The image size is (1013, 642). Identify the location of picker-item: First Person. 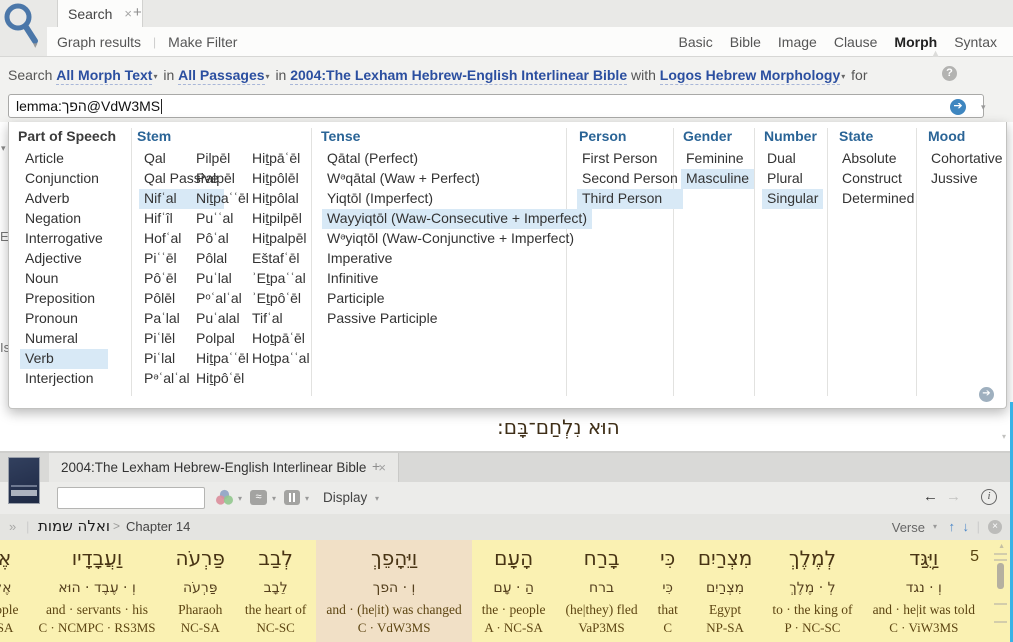
(630, 159).